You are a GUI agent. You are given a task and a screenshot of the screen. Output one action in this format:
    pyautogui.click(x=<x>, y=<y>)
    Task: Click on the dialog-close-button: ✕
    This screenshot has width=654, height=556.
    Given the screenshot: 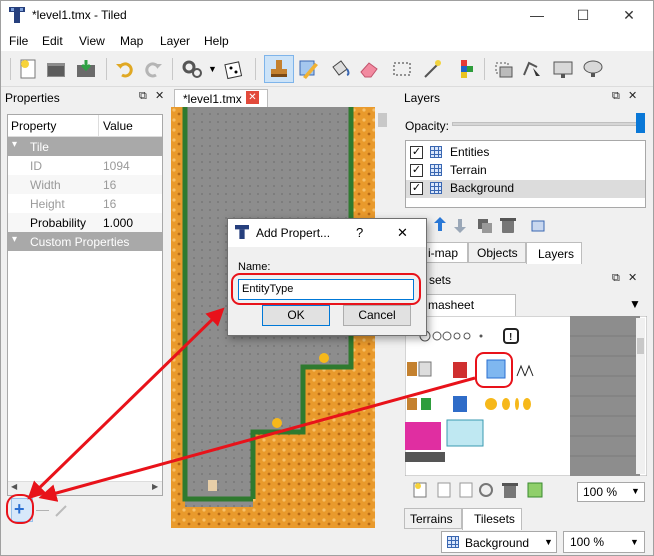 What is the action you would take?
    pyautogui.click(x=402, y=233)
    